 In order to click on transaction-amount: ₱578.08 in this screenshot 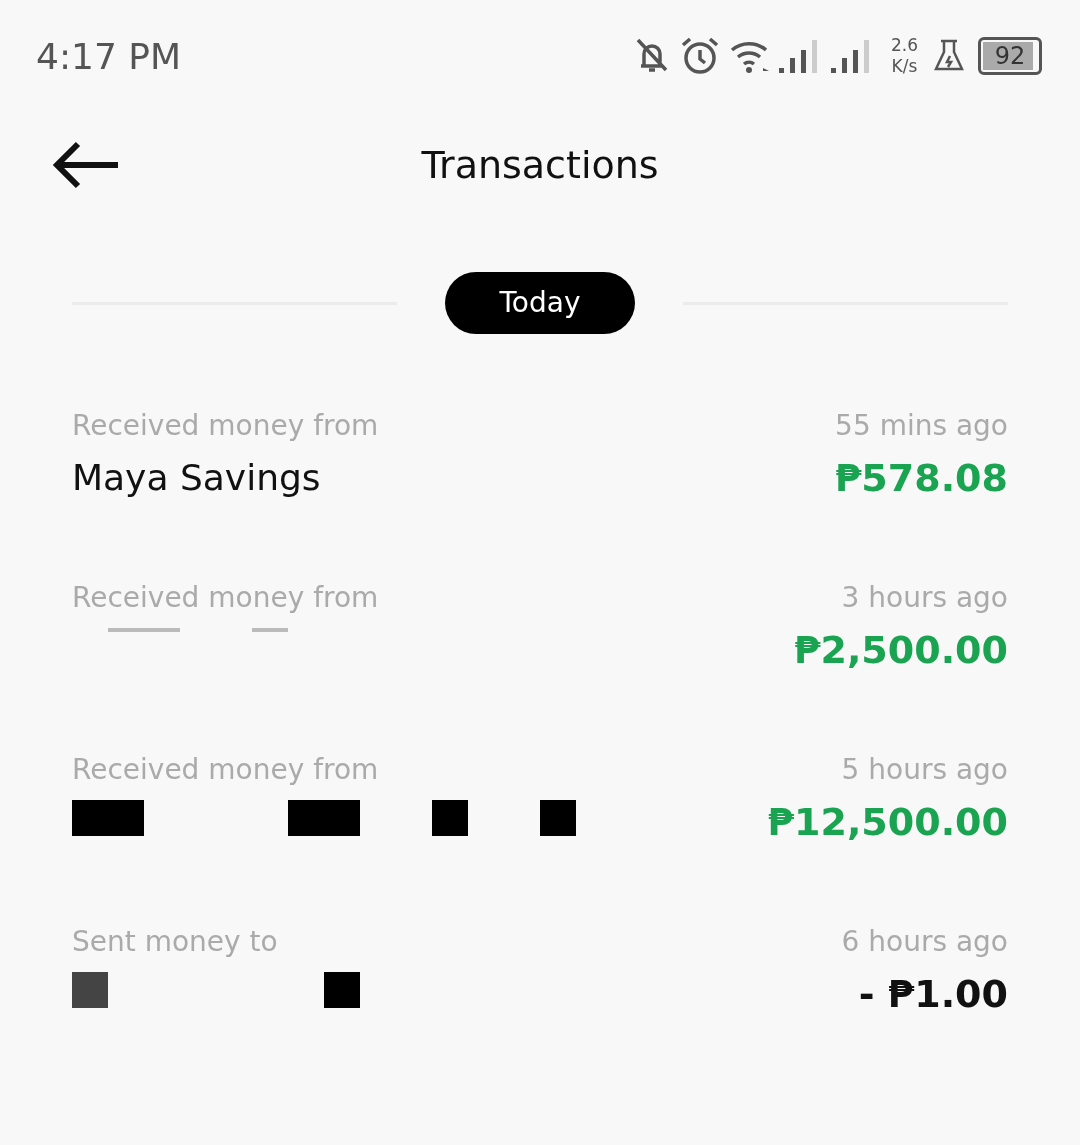, I will do `click(921, 478)`.